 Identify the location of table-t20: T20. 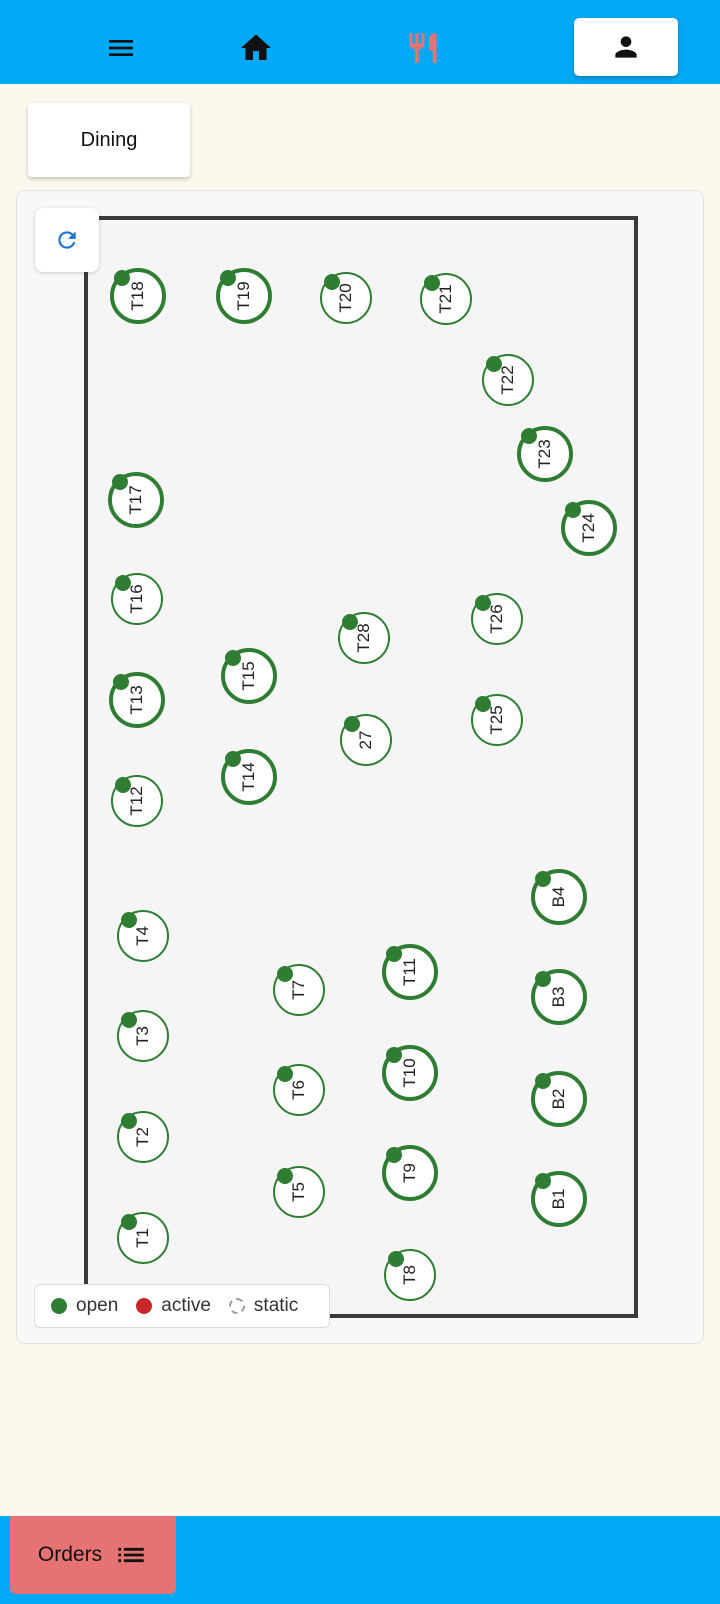
(346, 298).